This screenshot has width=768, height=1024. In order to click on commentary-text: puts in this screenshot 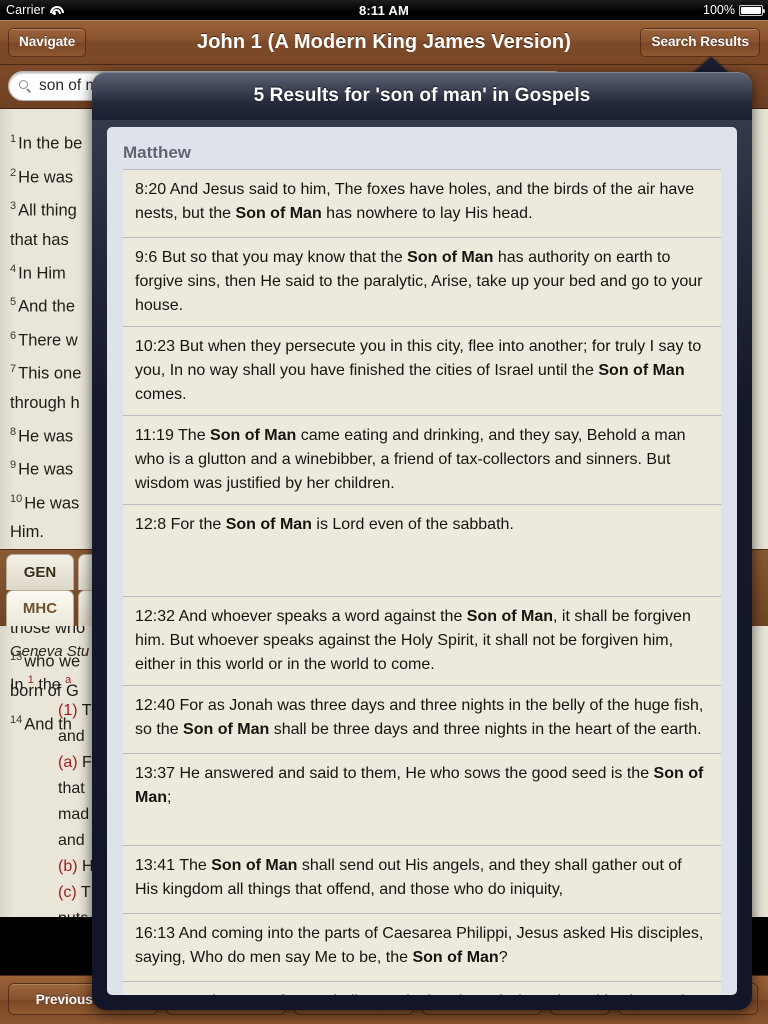, I will do `click(73, 913)`.